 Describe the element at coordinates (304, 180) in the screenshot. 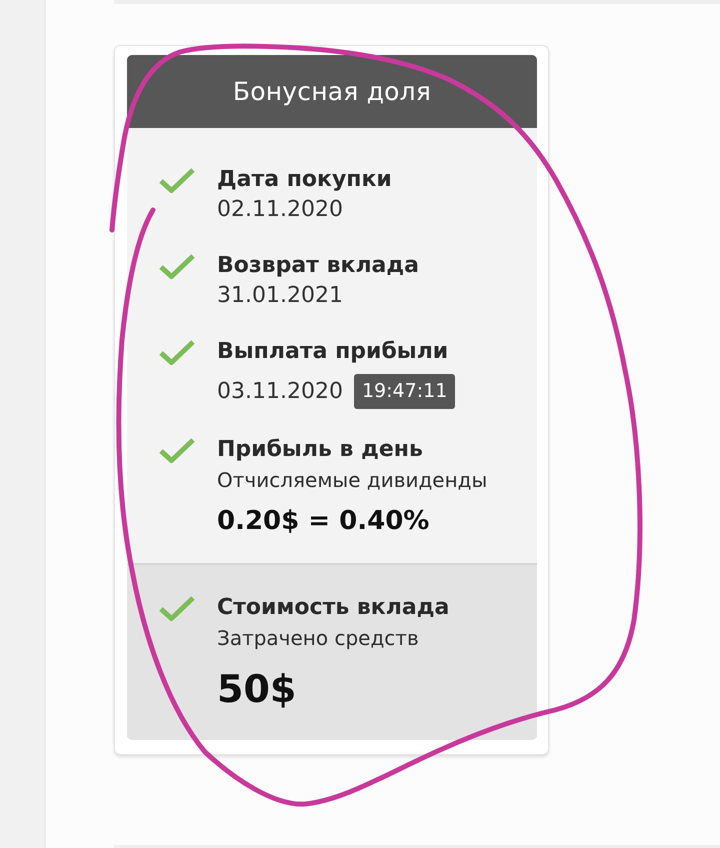

I see `item-title: Дата покупки` at that location.